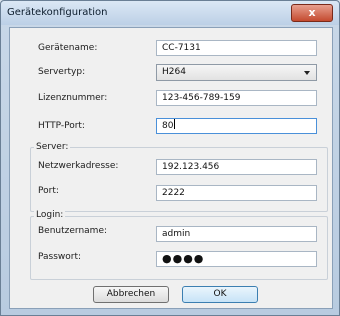 The image size is (340, 316). What do you see at coordinates (73, 98) in the screenshot?
I see `license-label: Lizenznummer:` at bounding box center [73, 98].